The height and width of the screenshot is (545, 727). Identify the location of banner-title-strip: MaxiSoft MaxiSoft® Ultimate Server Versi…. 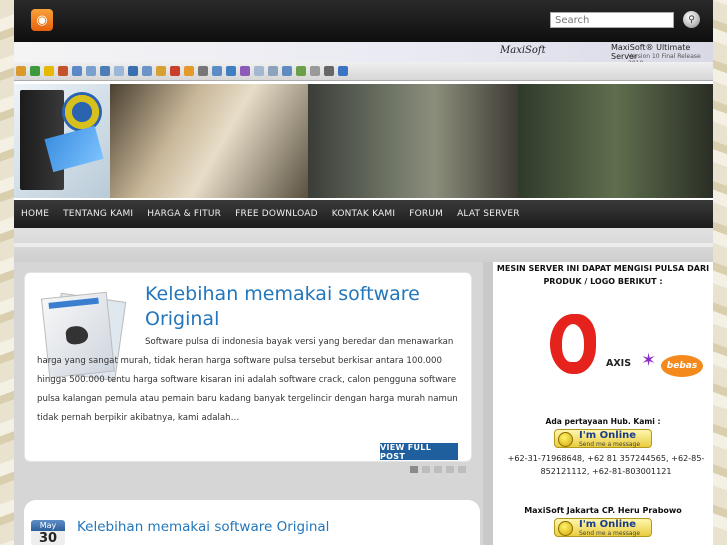
(363, 54).